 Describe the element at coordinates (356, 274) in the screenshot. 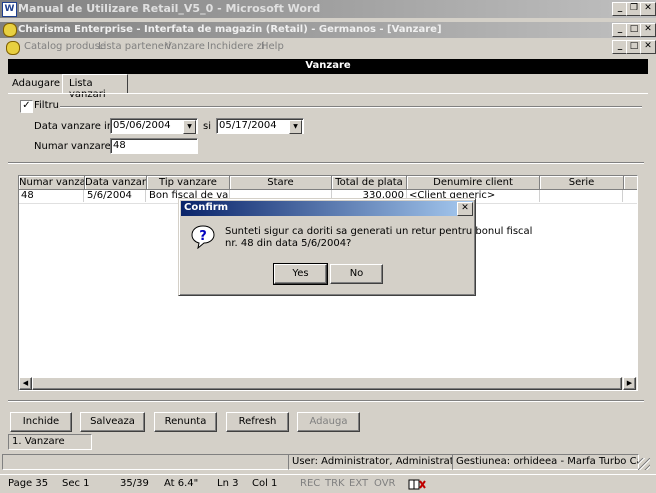

I see `no-button: No` at that location.